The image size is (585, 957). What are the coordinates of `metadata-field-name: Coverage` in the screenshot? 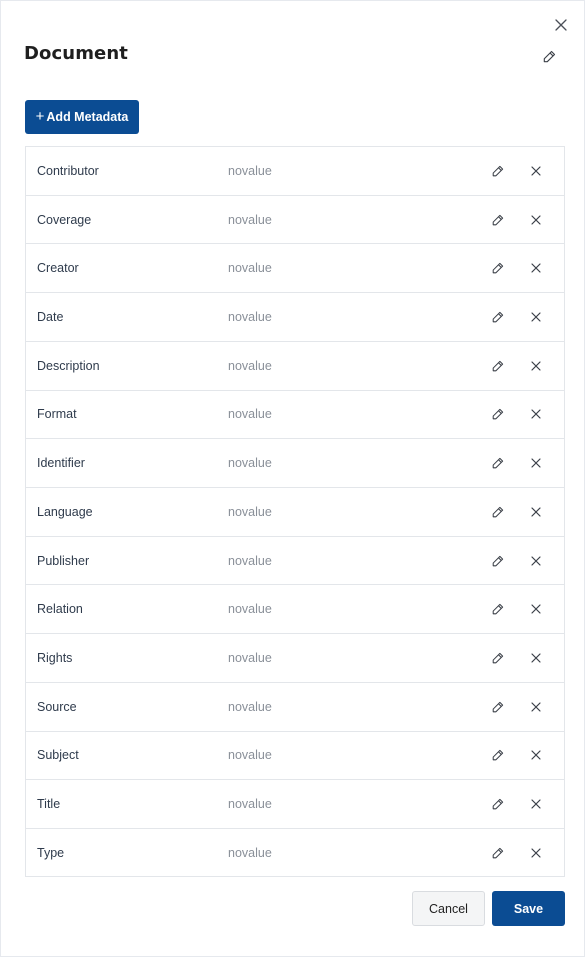 It's located at (64, 219).